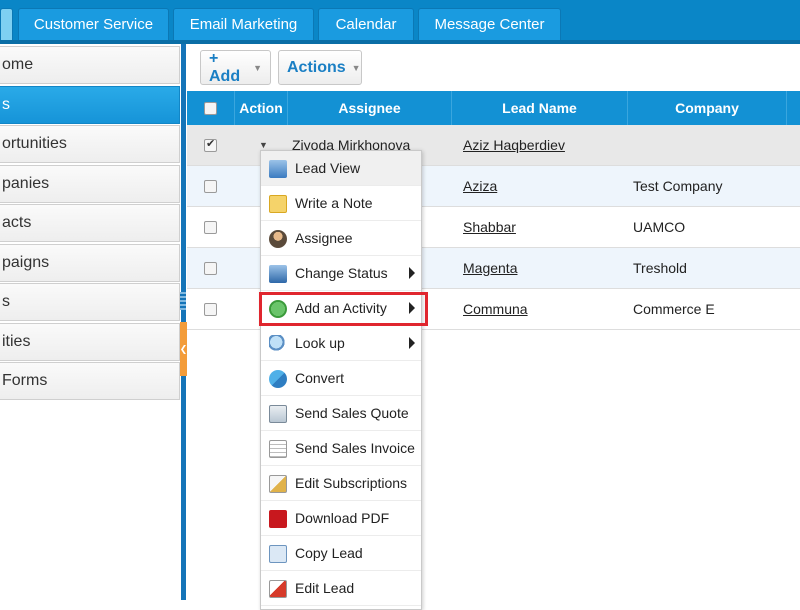 This screenshot has width=800, height=610. Describe the element at coordinates (90, 263) in the screenshot. I see `sidebar-item-campaigns: paigns` at that location.